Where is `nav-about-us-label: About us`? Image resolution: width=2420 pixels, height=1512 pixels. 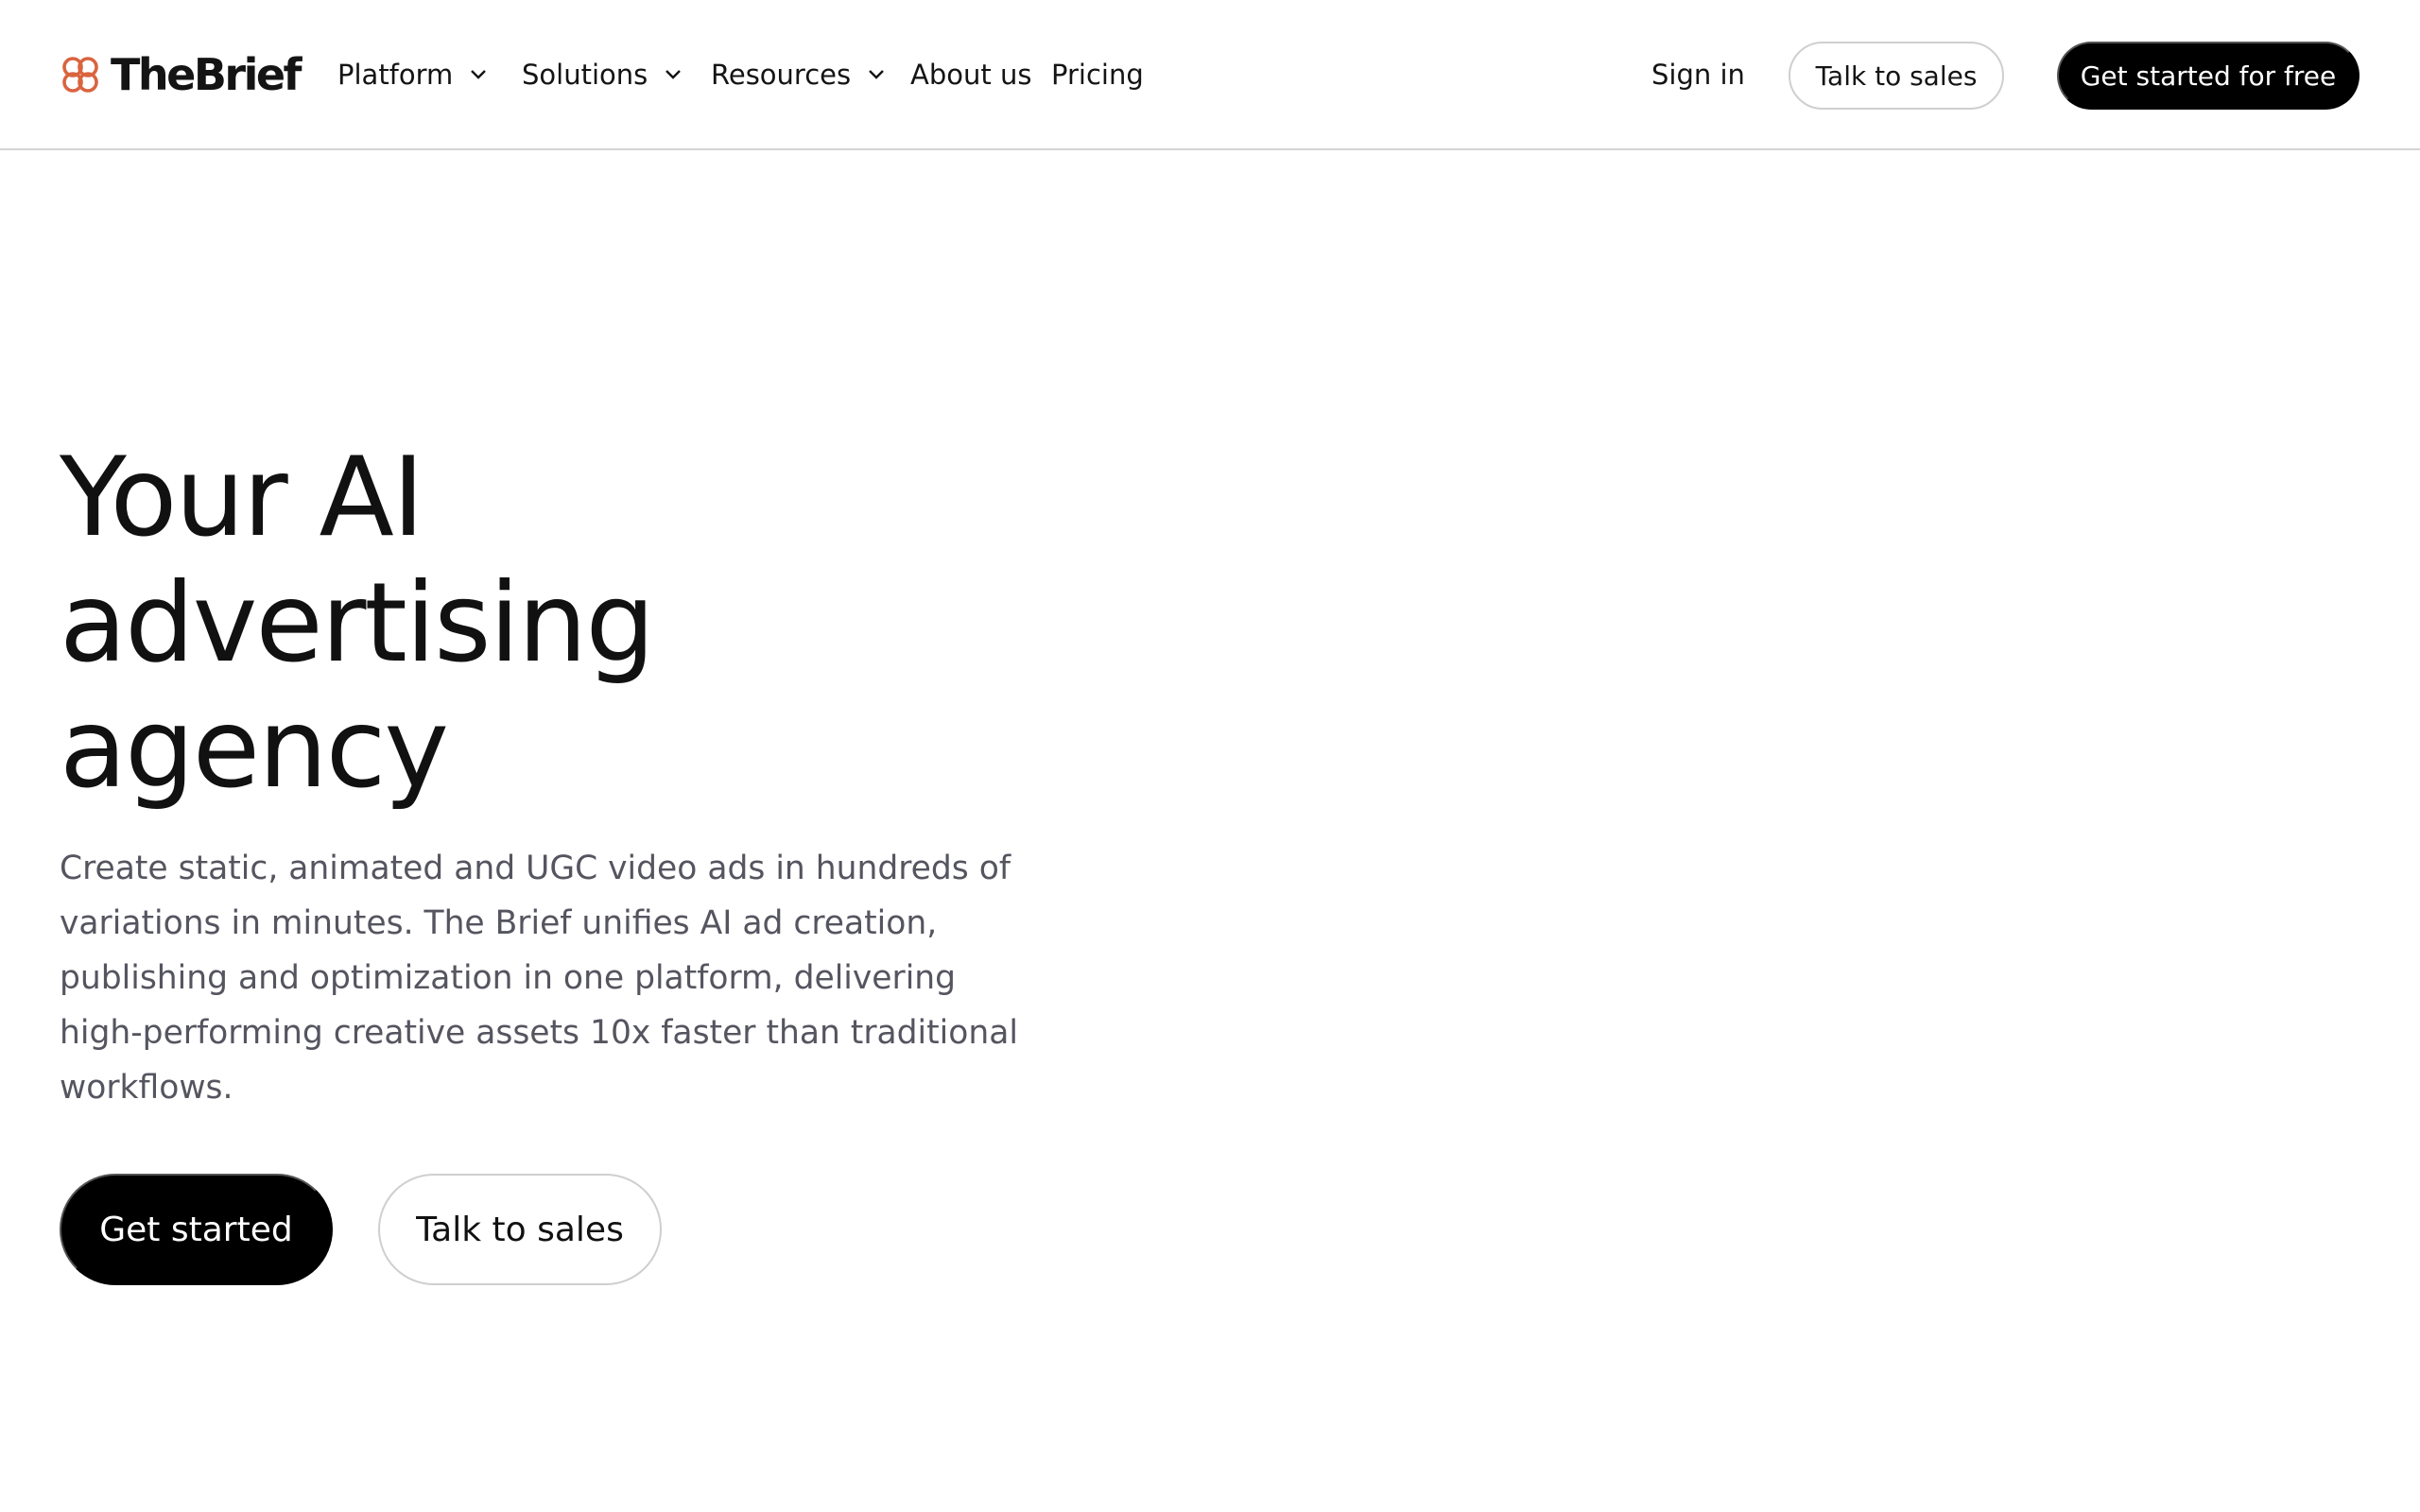 nav-about-us-label: About us is located at coordinates (971, 75).